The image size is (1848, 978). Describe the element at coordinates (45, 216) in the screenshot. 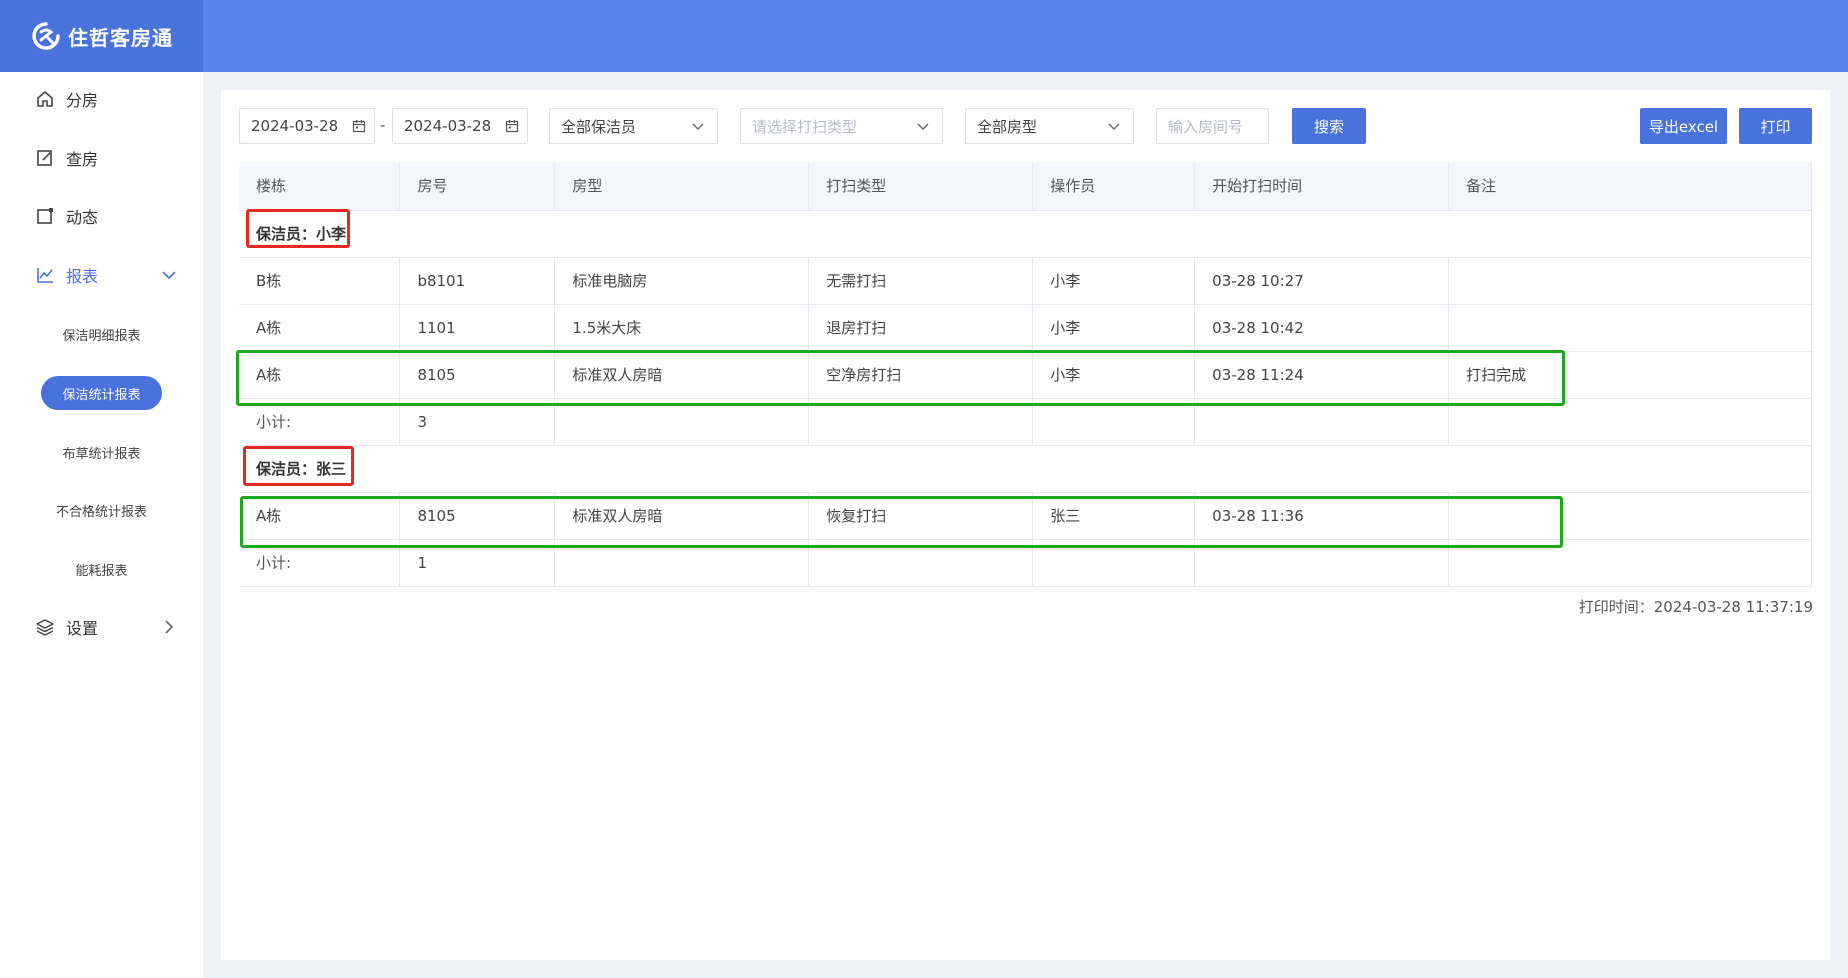

I see `square-icon` at that location.